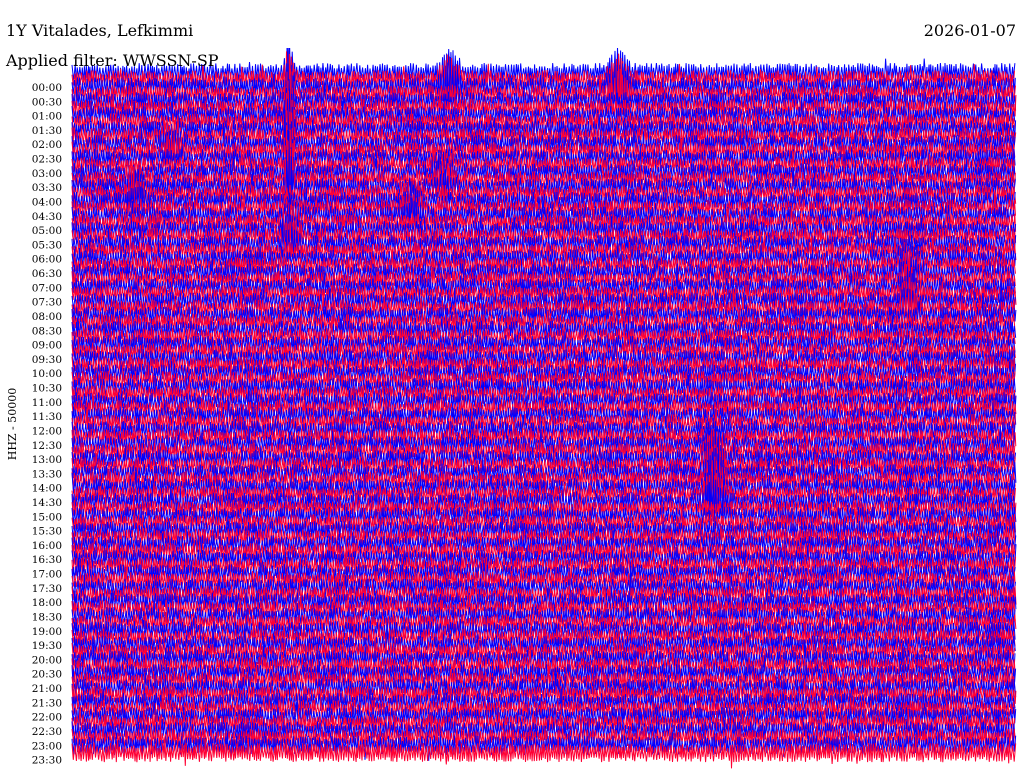  What do you see at coordinates (47, 660) in the screenshot?
I see `time-tick-label: 20:00` at bounding box center [47, 660].